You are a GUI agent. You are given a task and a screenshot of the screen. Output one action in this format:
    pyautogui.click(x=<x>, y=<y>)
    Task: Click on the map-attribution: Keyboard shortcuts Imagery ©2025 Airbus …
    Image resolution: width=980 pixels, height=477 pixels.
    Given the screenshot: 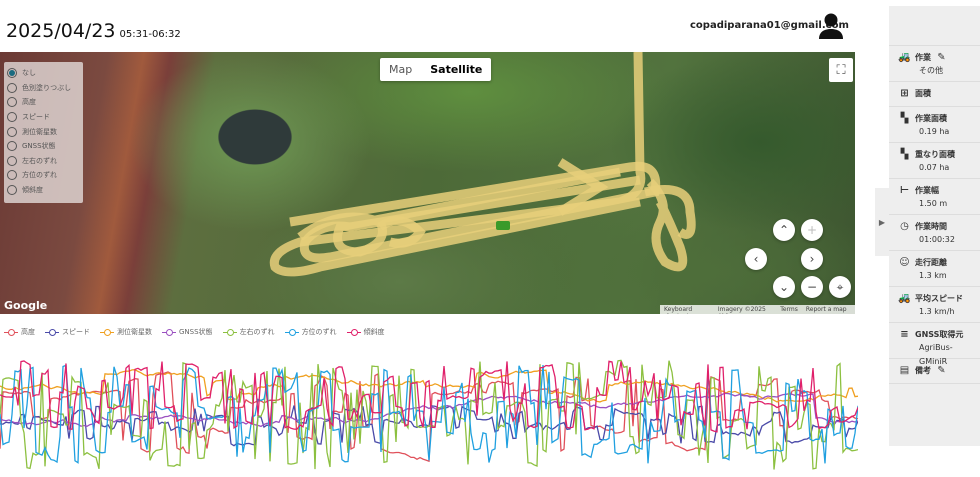 What is the action you would take?
    pyautogui.click(x=757, y=309)
    